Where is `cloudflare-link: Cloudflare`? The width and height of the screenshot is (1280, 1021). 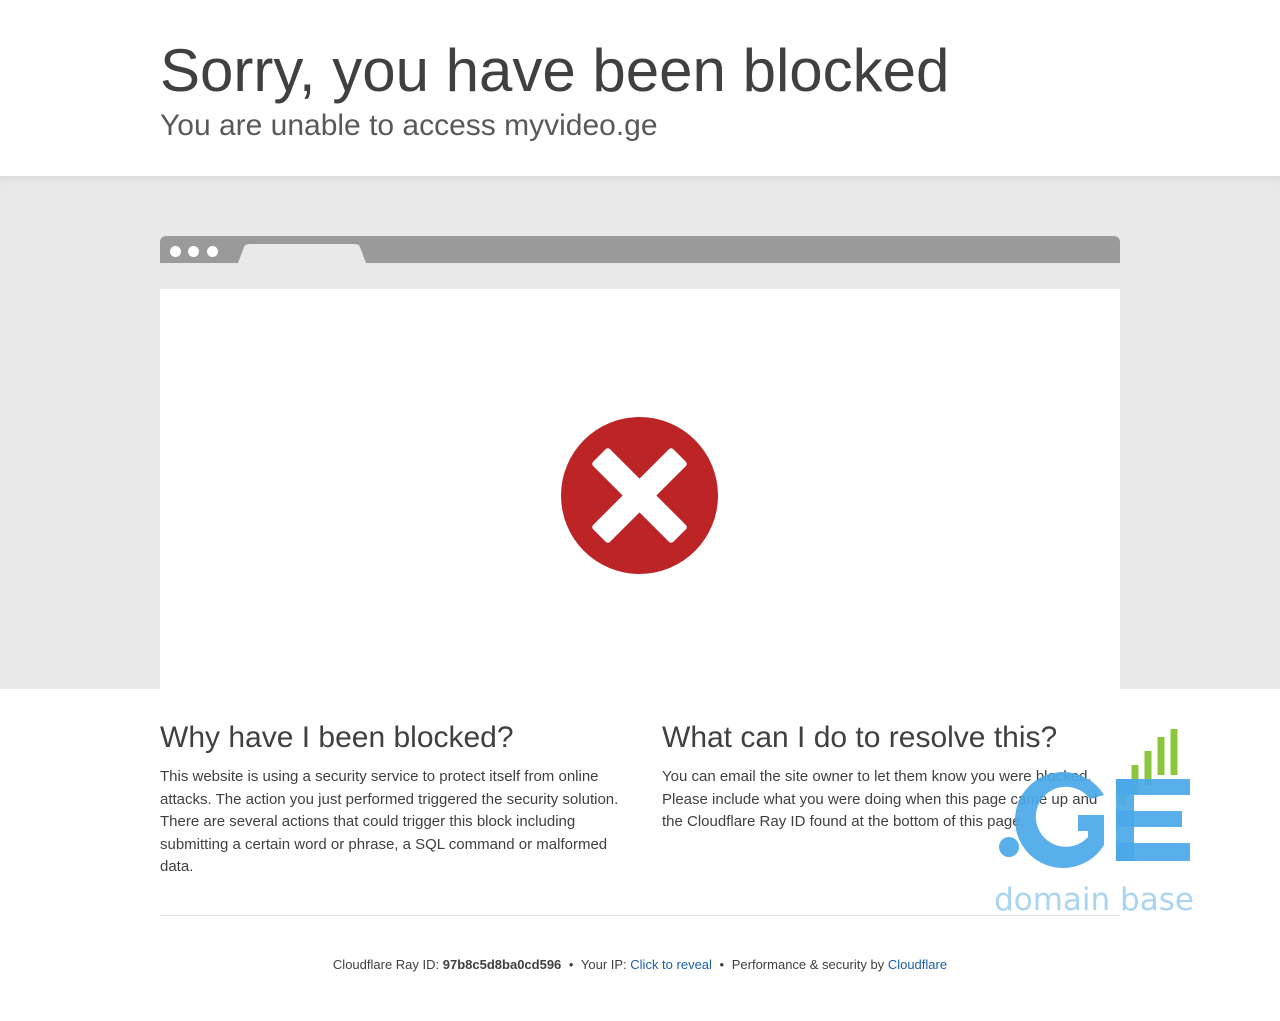
cloudflare-link: Cloudflare is located at coordinates (917, 964).